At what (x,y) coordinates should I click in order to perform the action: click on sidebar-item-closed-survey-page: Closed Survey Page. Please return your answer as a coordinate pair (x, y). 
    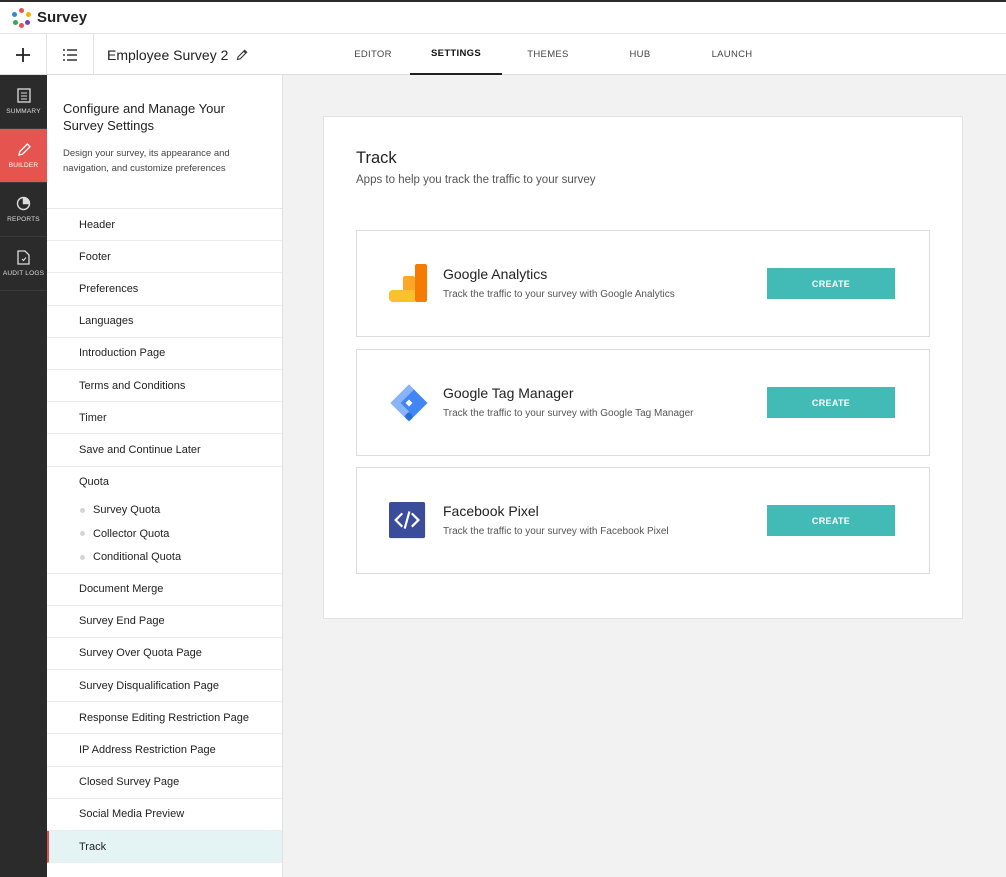
    Looking at the image, I should click on (164, 783).